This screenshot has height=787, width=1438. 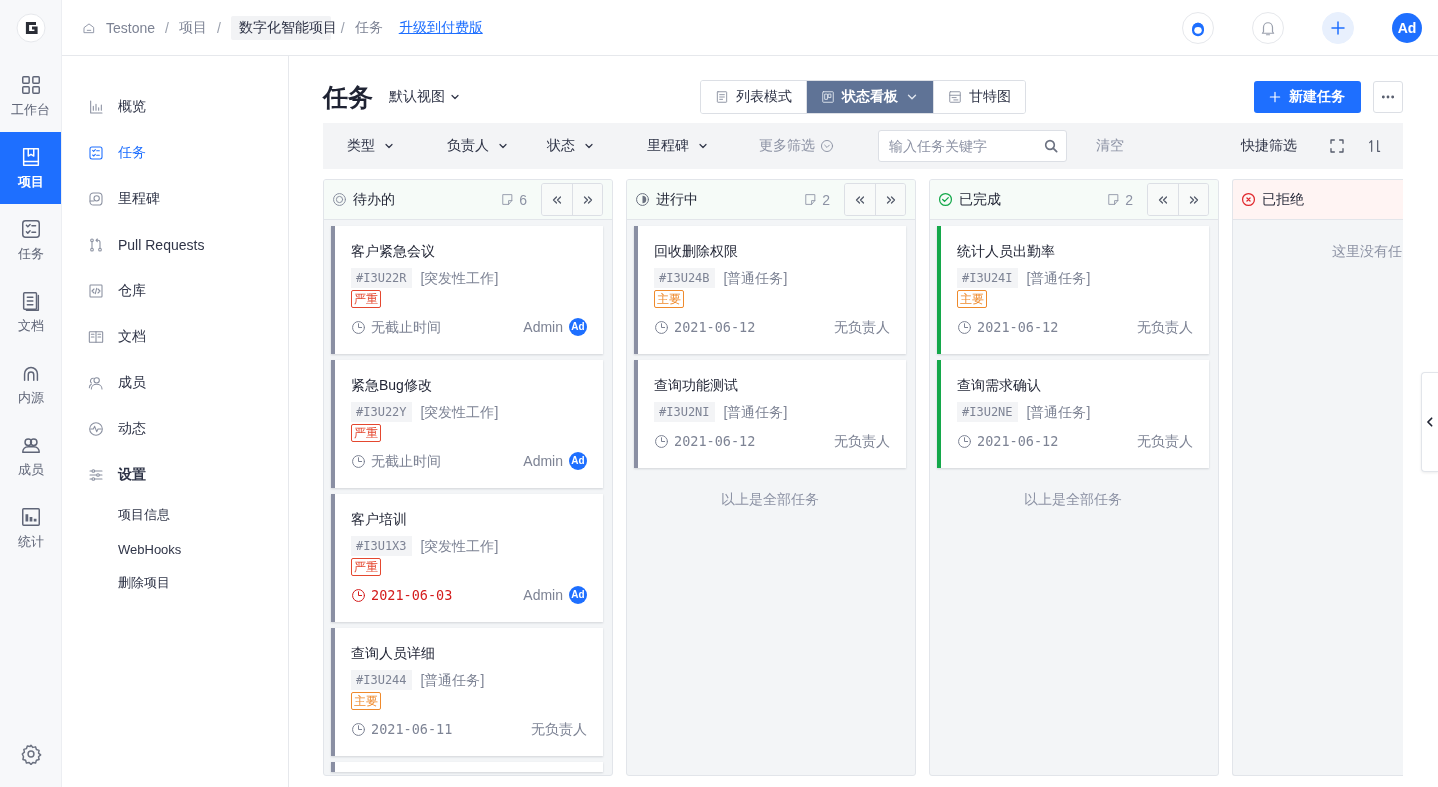 I want to click on sidebar-item: 任务, so click(x=175, y=153).